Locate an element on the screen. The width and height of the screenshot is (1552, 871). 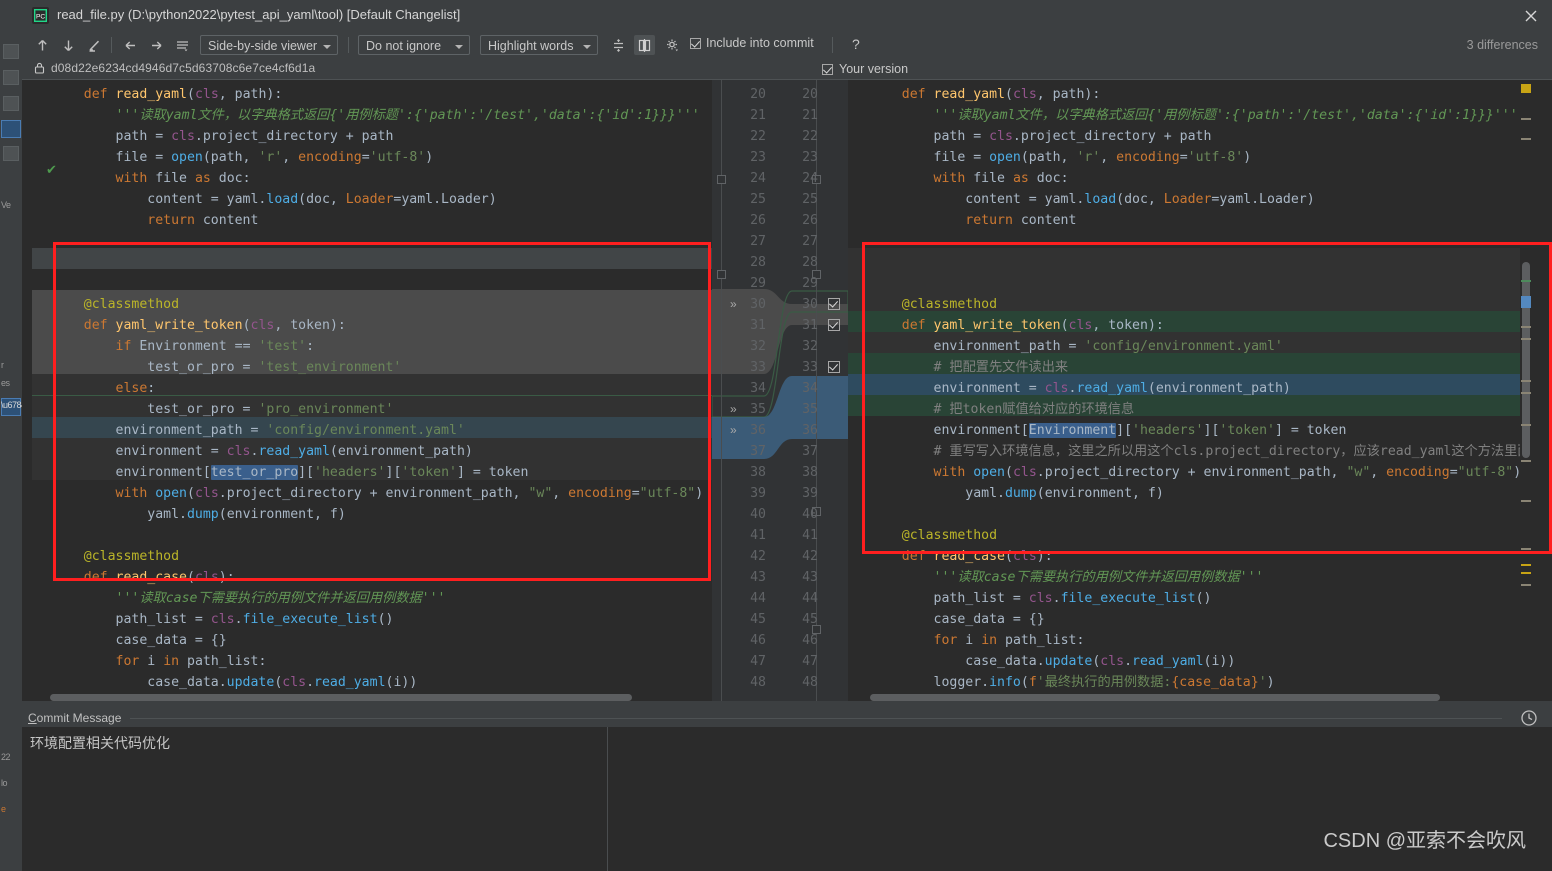
line-number: 26 is located at coordinates (758, 220).